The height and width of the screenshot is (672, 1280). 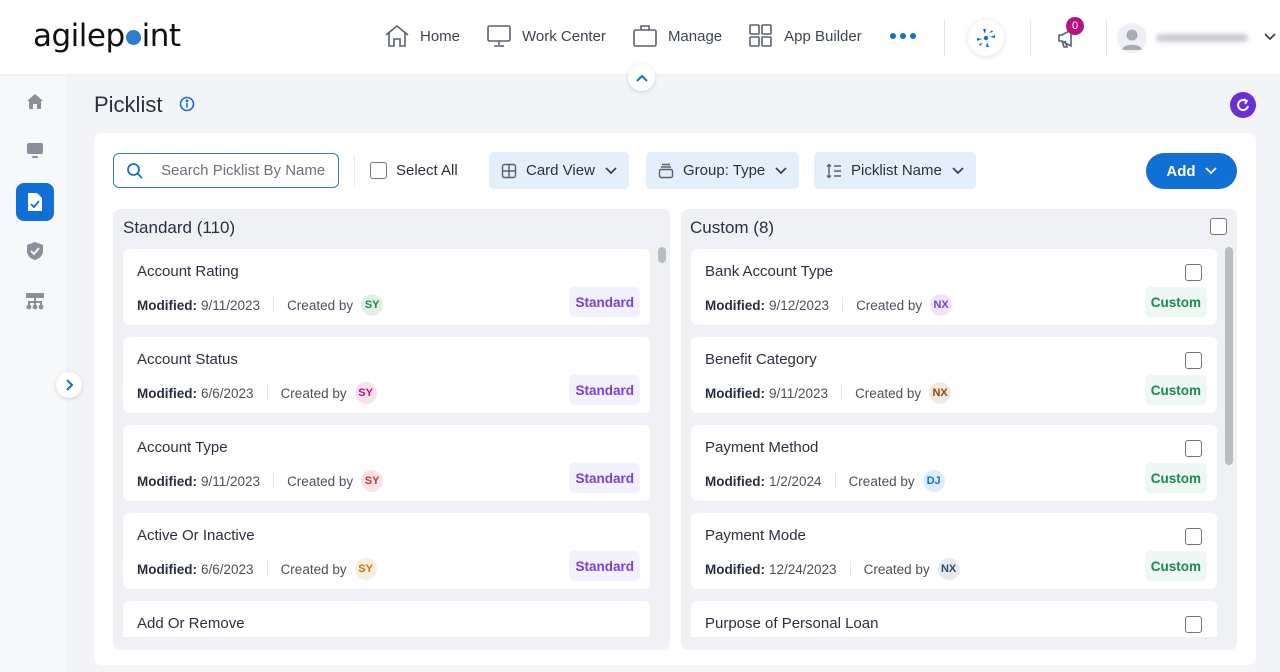 I want to click on group-dropdown: Group: Type, so click(x=723, y=170).